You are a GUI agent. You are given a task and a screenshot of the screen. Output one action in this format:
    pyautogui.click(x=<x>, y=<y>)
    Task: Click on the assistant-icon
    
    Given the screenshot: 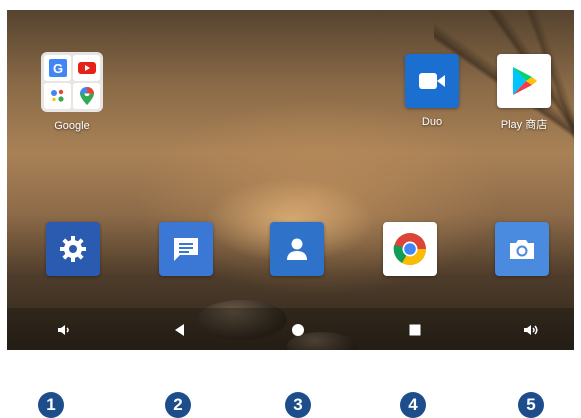 What is the action you would take?
    pyautogui.click(x=57, y=96)
    